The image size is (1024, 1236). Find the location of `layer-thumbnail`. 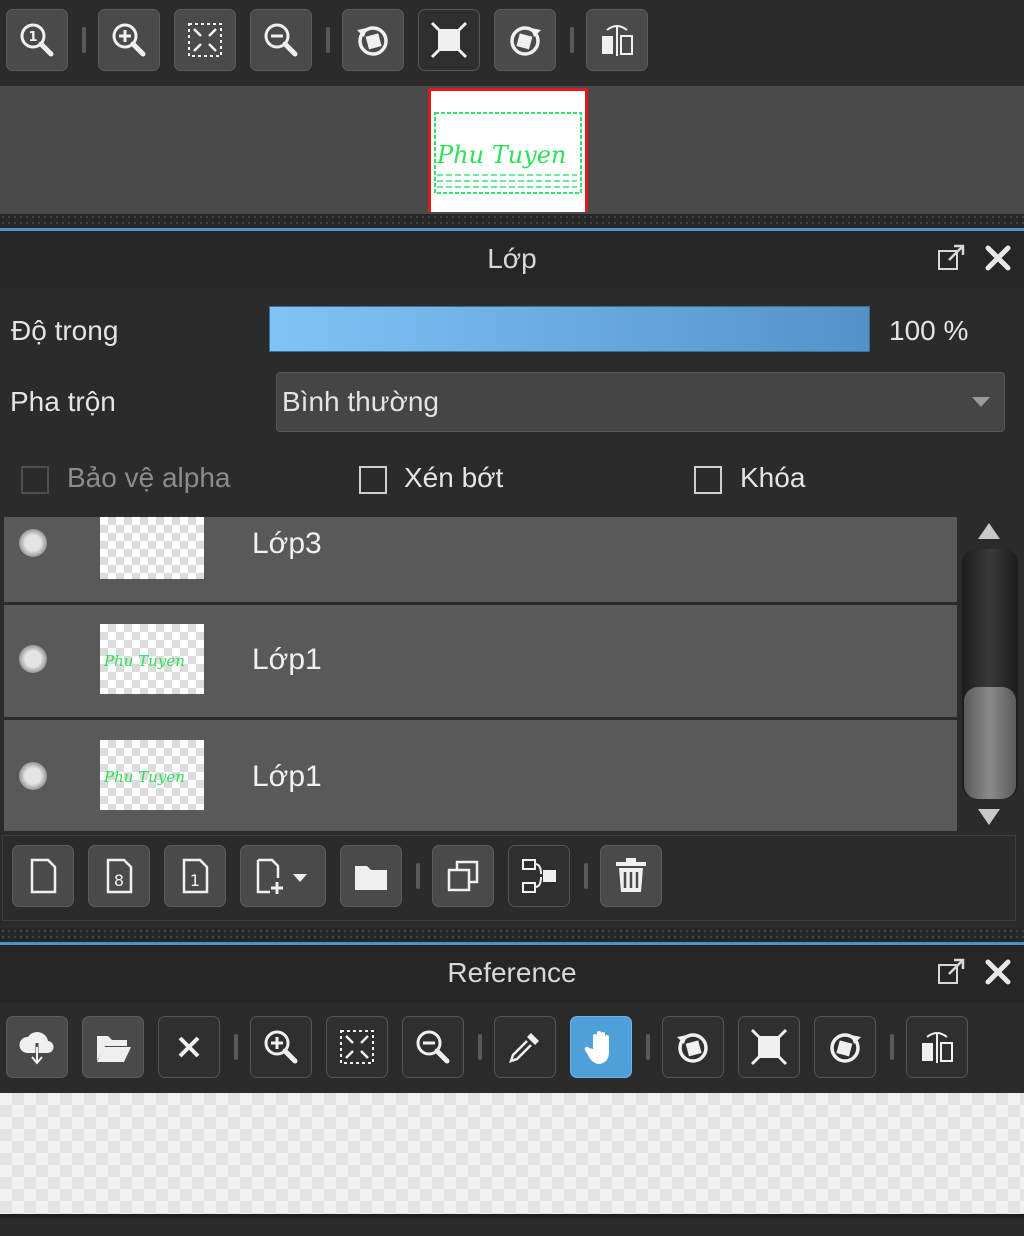

layer-thumbnail is located at coordinates (152, 548).